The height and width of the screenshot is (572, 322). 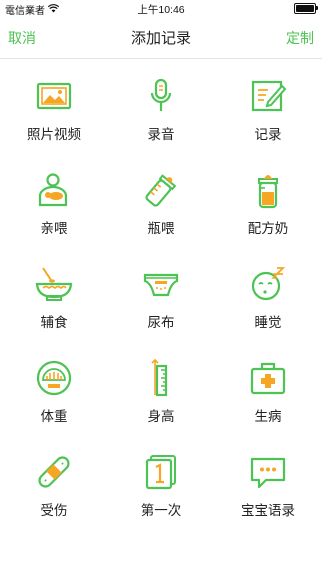 I want to click on scale-icon, so click(x=54, y=378).